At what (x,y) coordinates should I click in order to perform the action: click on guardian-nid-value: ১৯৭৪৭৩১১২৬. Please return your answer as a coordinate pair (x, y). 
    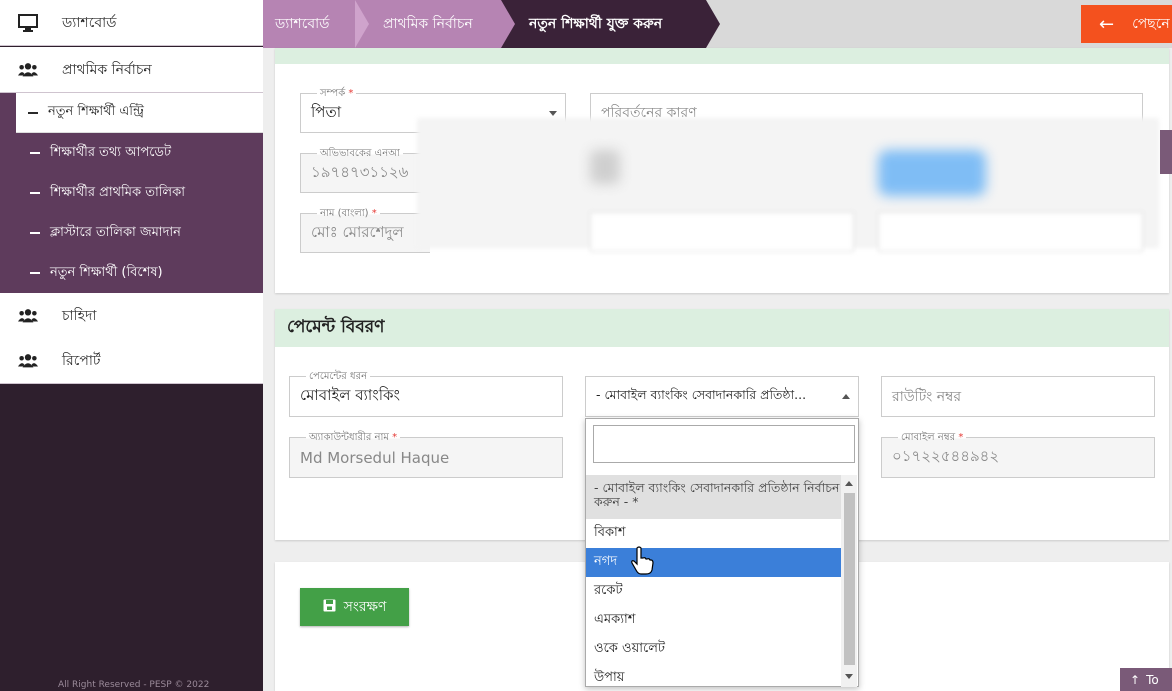
    Looking at the image, I should click on (360, 171).